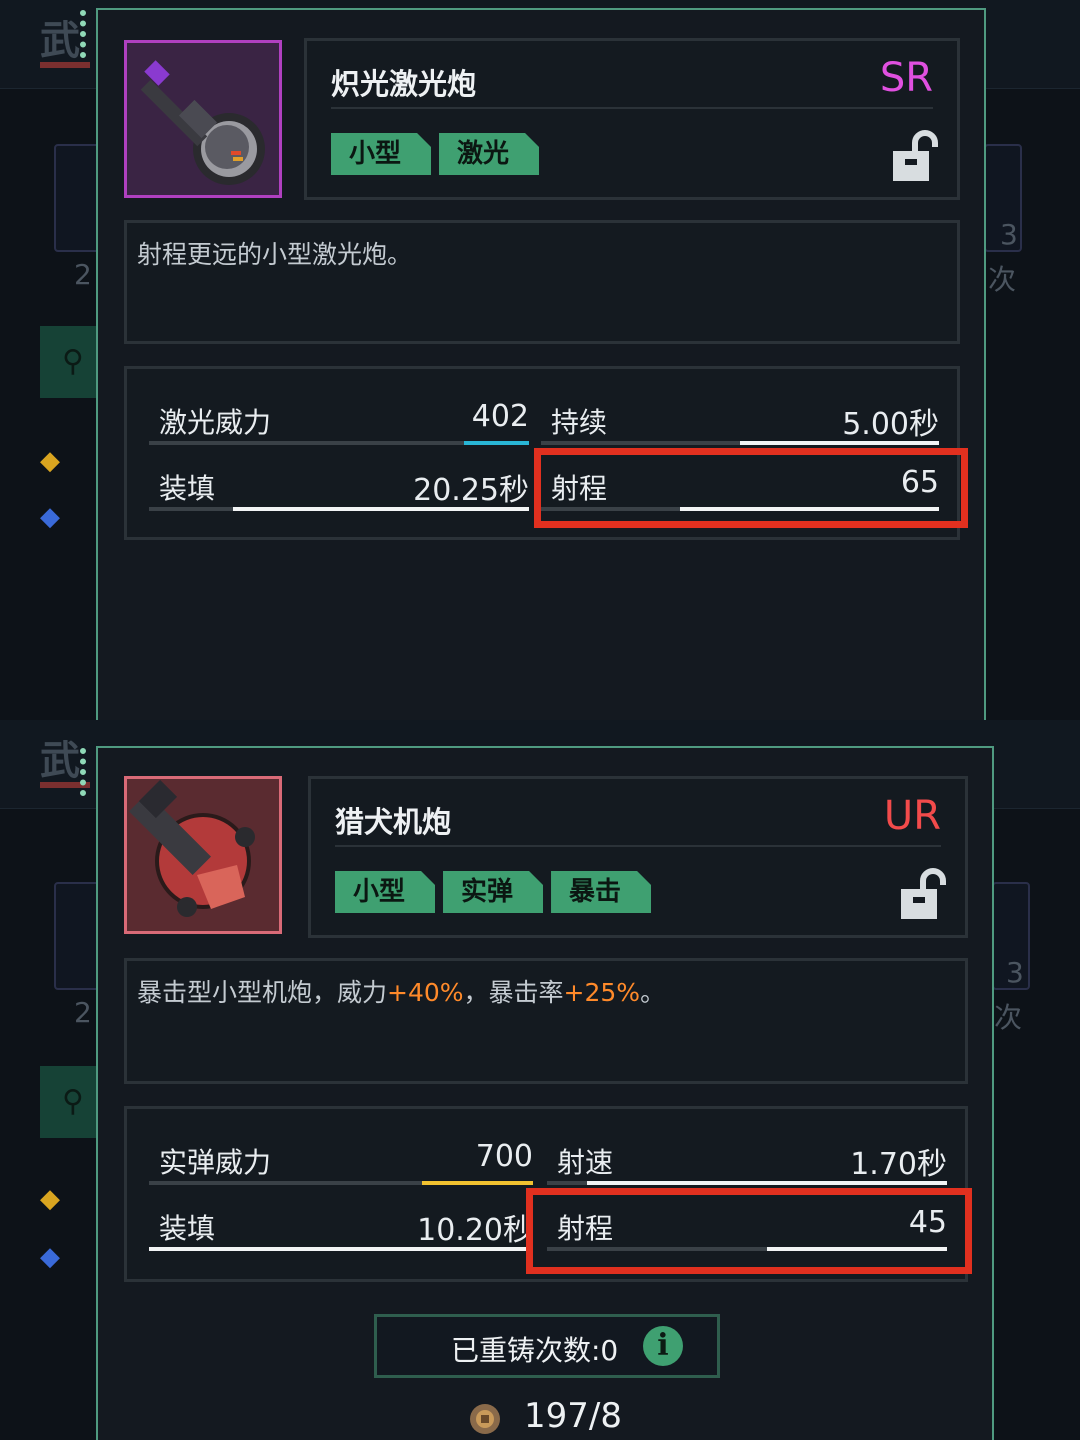 The width and height of the screenshot is (1080, 1440). Describe the element at coordinates (339, 487) in the screenshot. I see `stat-reload: 装填 20.25秒` at that location.